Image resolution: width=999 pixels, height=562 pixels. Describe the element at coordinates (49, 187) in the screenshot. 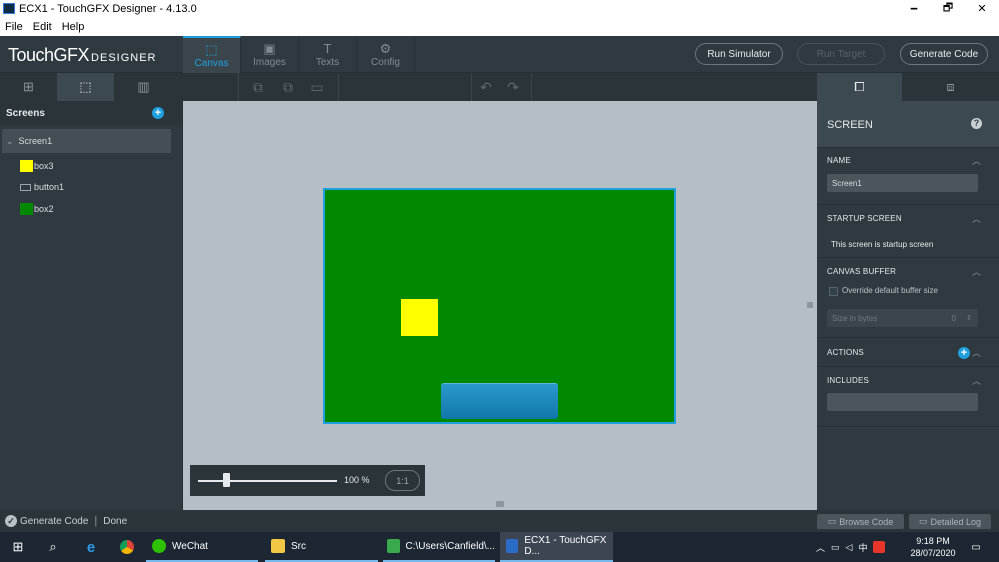

I see `widget-name: button1` at that location.